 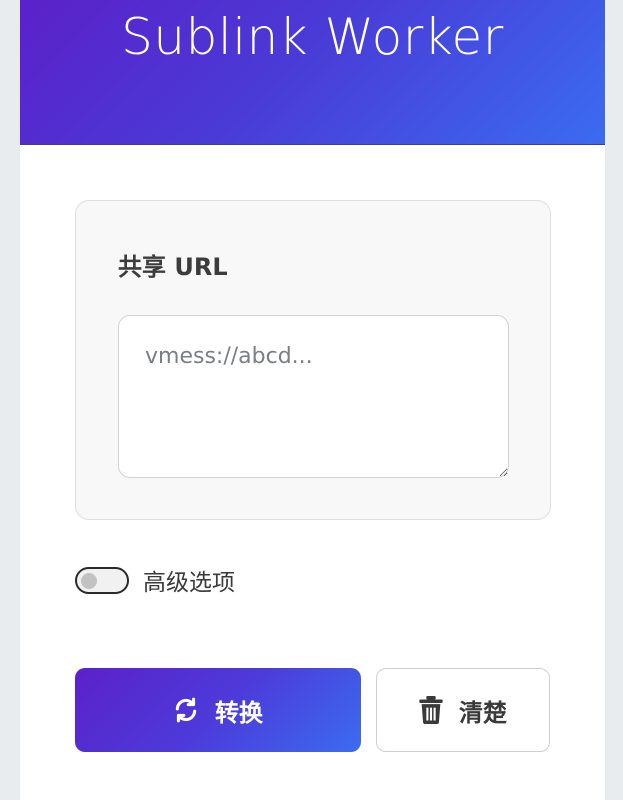 I want to click on advanced-options-row: 高级选项, so click(x=155, y=580).